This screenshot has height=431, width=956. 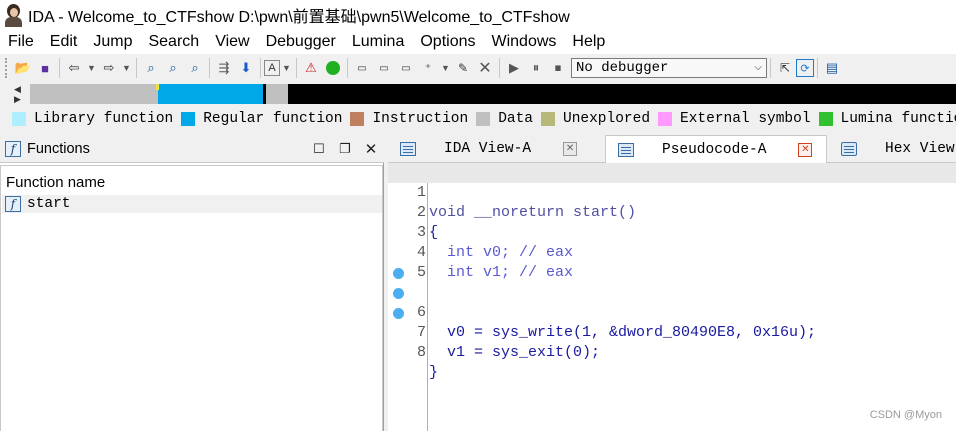 What do you see at coordinates (224, 68) in the screenshot?
I see `search-next-icon: ⇶` at bounding box center [224, 68].